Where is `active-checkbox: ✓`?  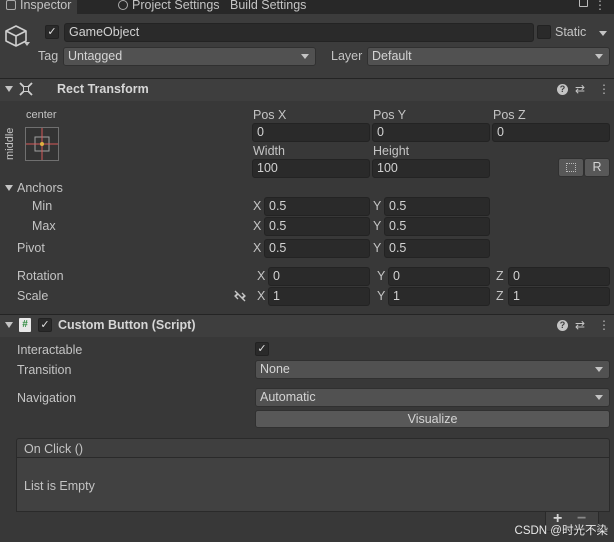
active-checkbox: ✓ is located at coordinates (52, 32).